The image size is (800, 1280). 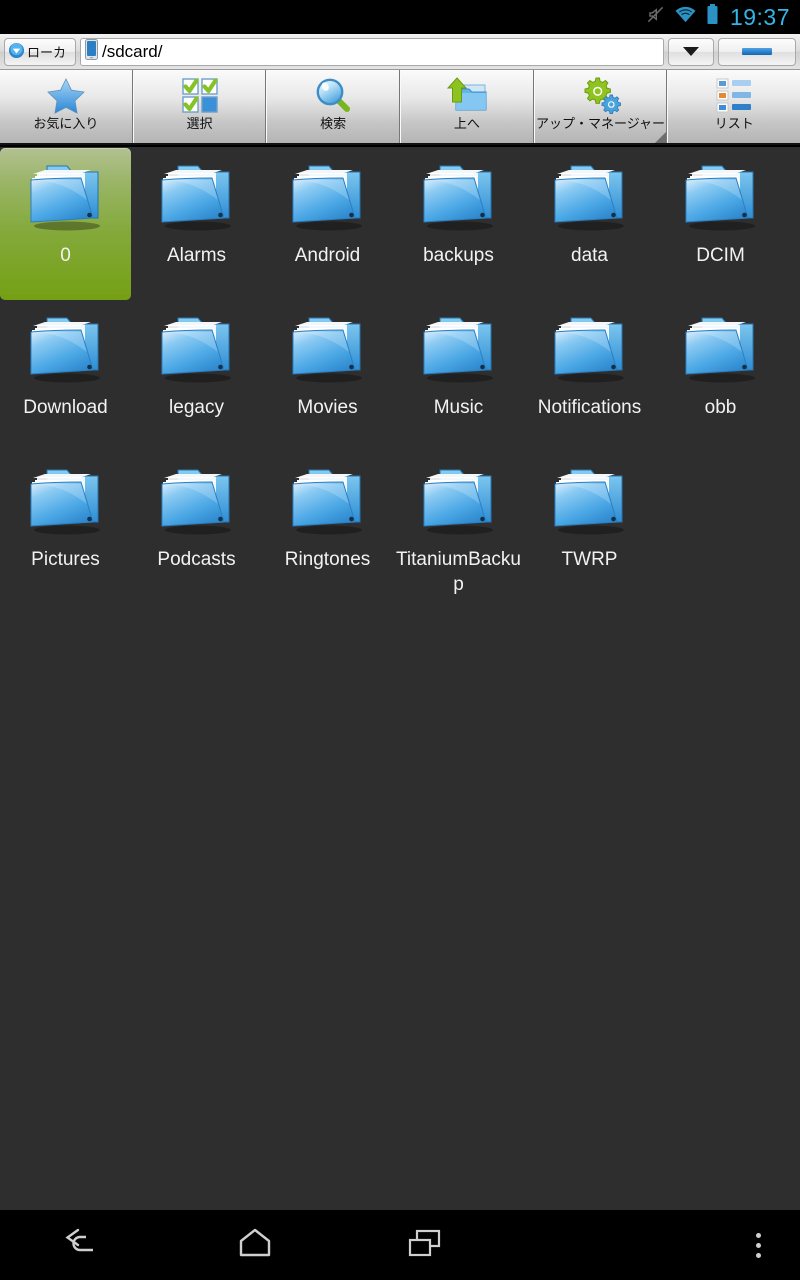 I want to click on toolbar-label-list-view: リスト, so click(x=734, y=123).